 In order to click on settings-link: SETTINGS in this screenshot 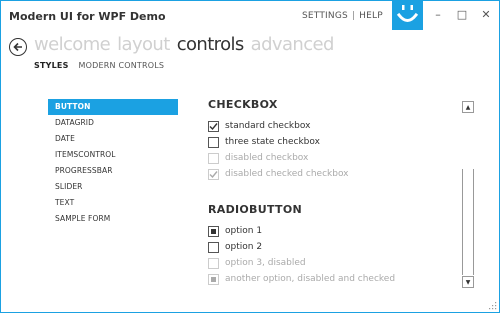, I will do `click(325, 16)`.